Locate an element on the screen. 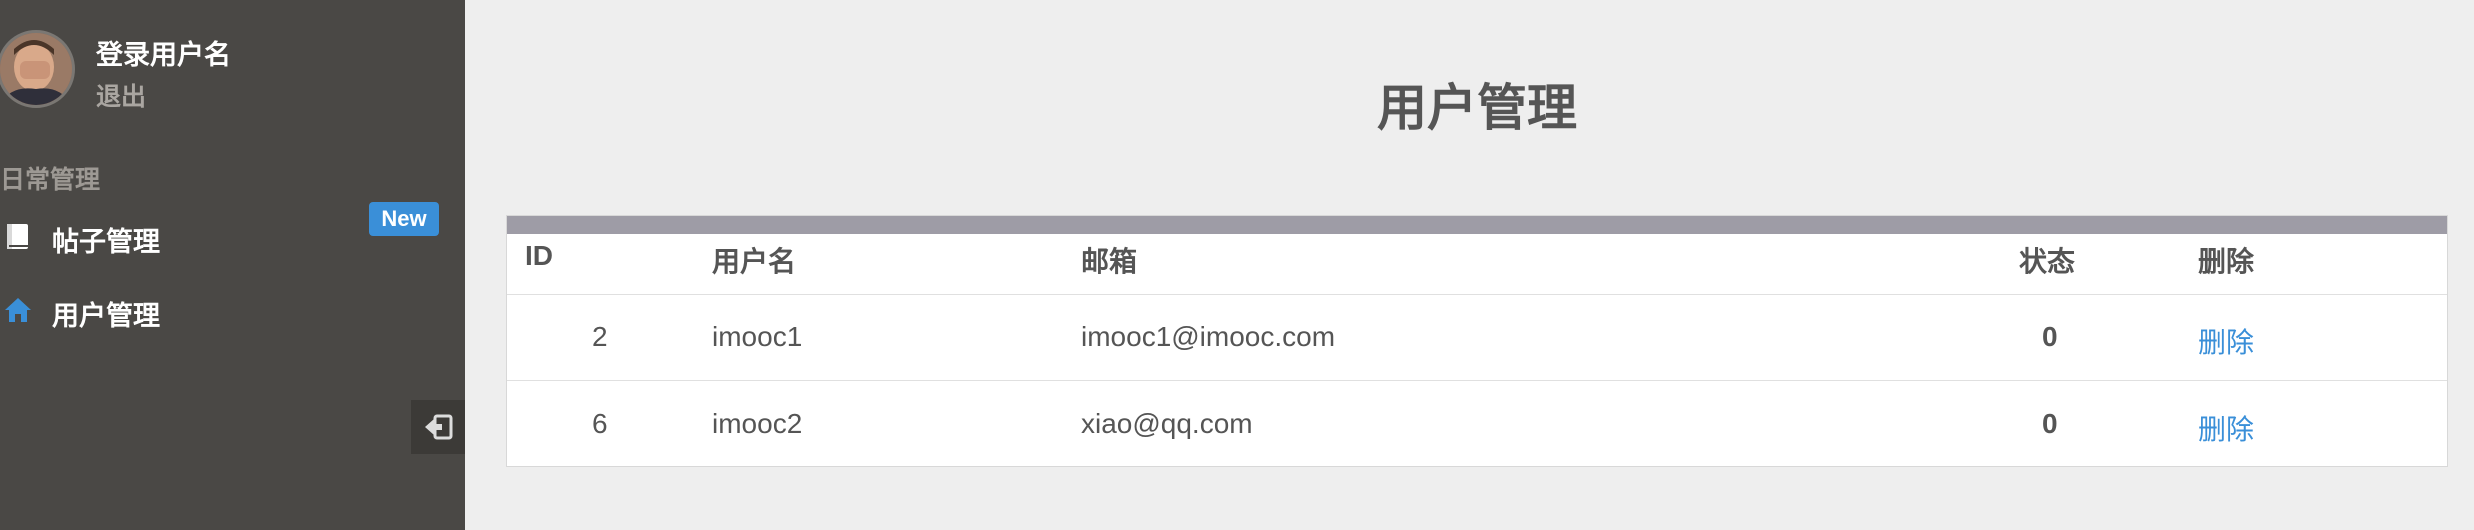  table-header-bar is located at coordinates (1477, 225).